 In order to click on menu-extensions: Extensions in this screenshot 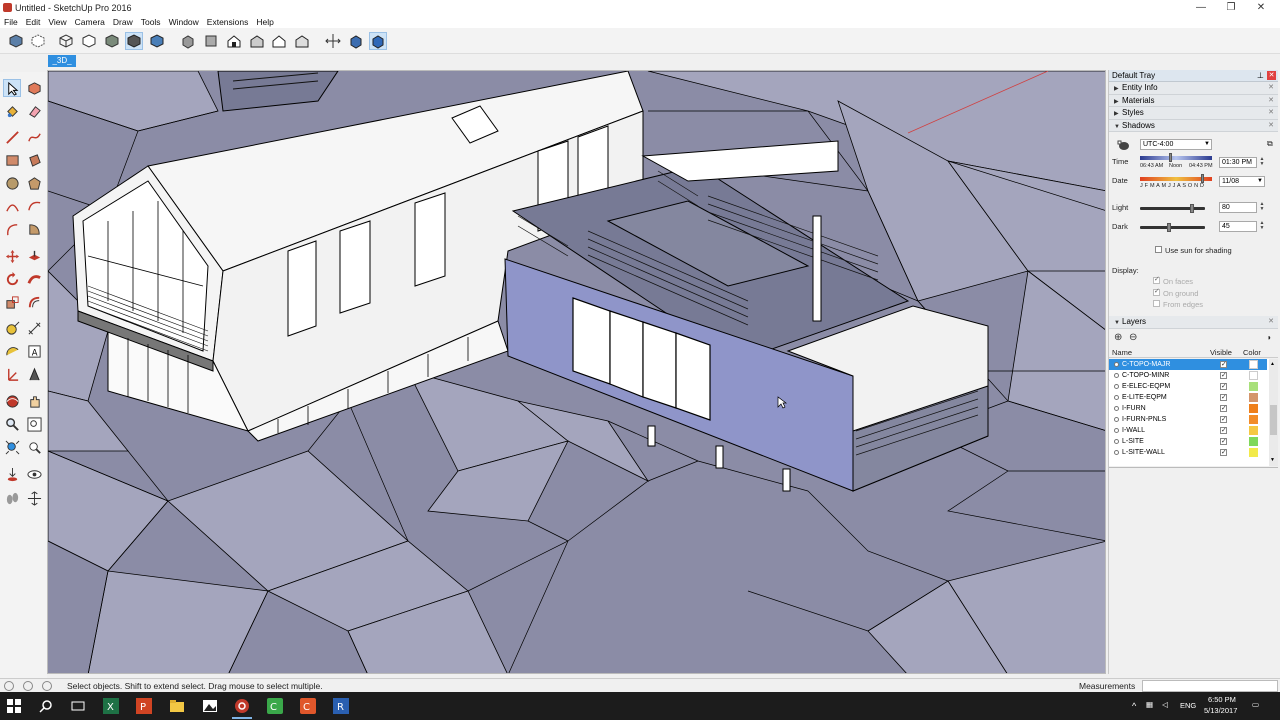, I will do `click(228, 22)`.